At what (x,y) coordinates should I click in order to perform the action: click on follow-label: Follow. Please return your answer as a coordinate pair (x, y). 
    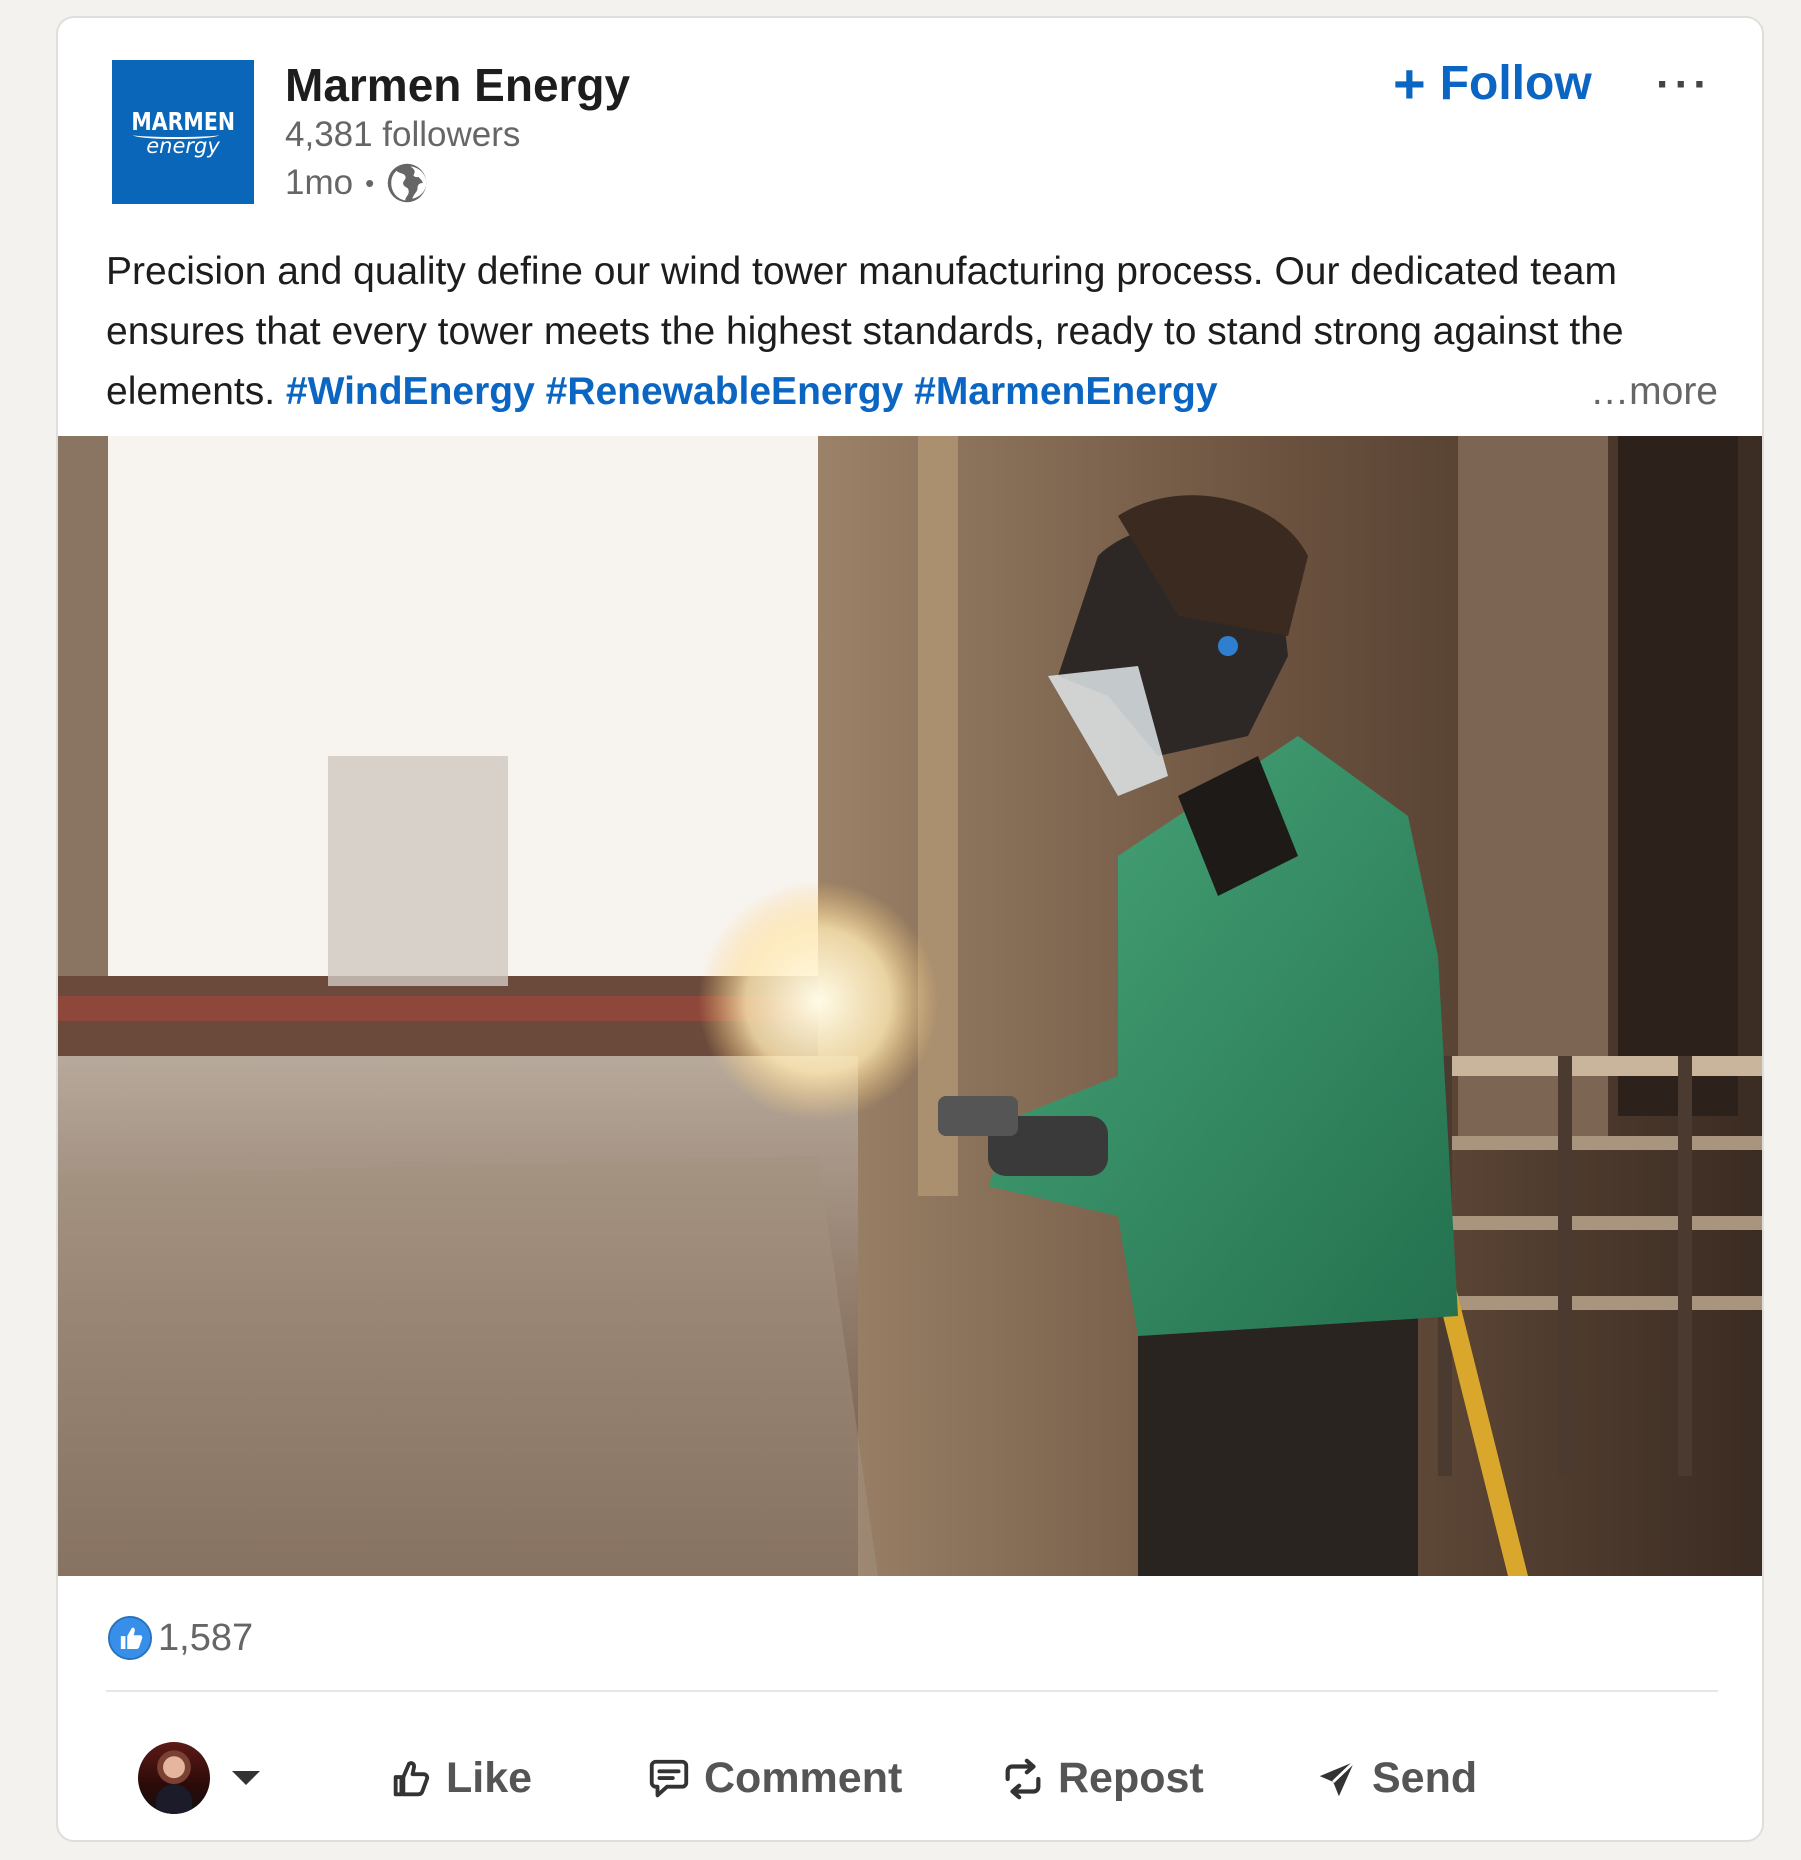
    Looking at the image, I should click on (1515, 83).